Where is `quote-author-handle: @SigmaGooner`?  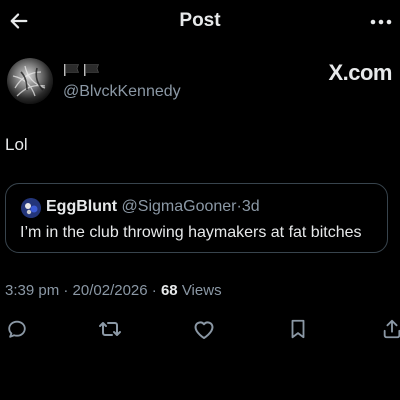
quote-author-handle: @SigmaGooner is located at coordinates (179, 206).